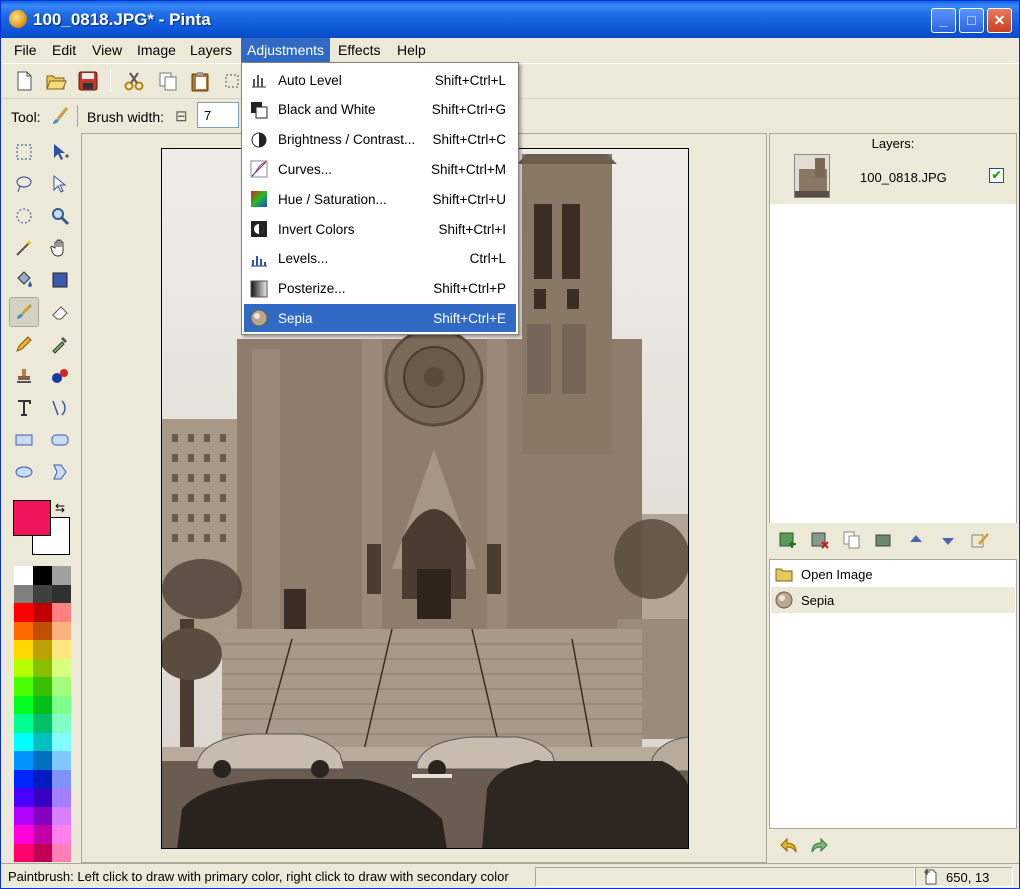  Describe the element at coordinates (24, 440) in the screenshot. I see `rectangle-tool` at that location.